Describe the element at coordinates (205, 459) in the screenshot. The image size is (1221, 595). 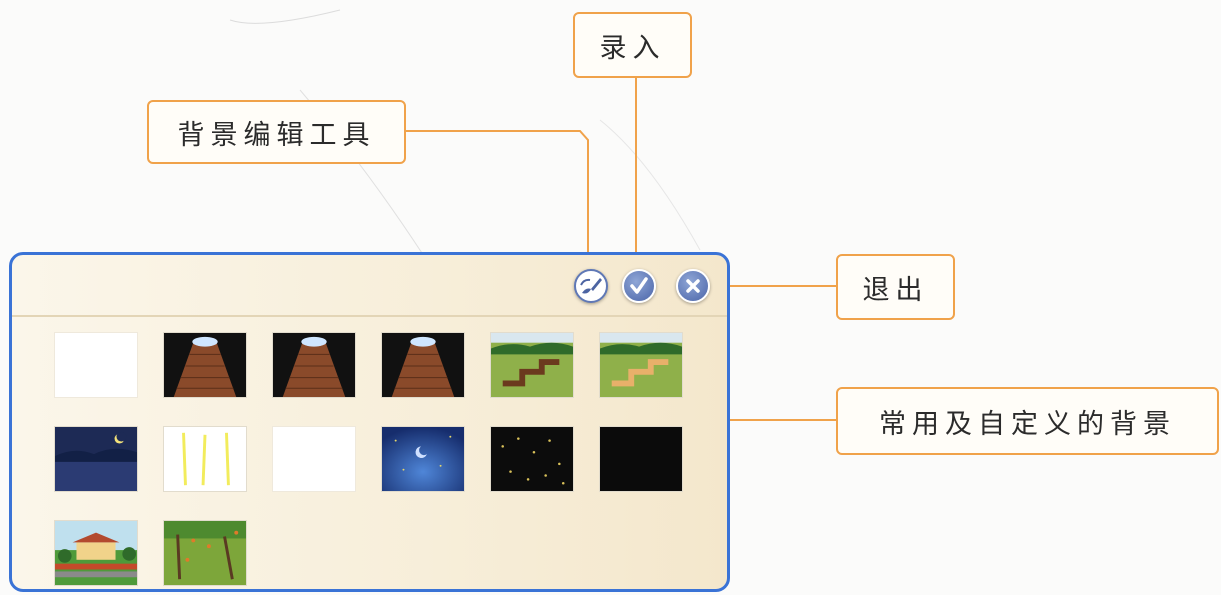
I see `background-thumbnail-yellow-lines` at that location.